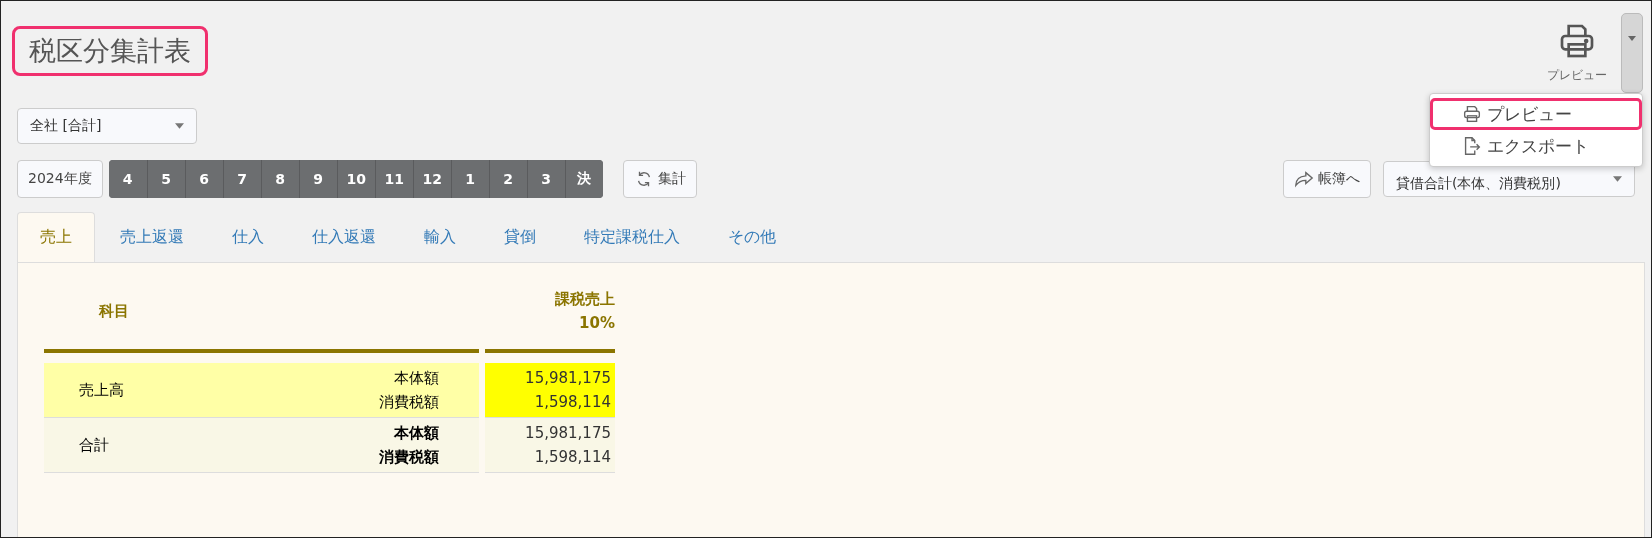 Image resolution: width=1652 pixels, height=538 pixels. I want to click on row-label: 合計, so click(93, 445).